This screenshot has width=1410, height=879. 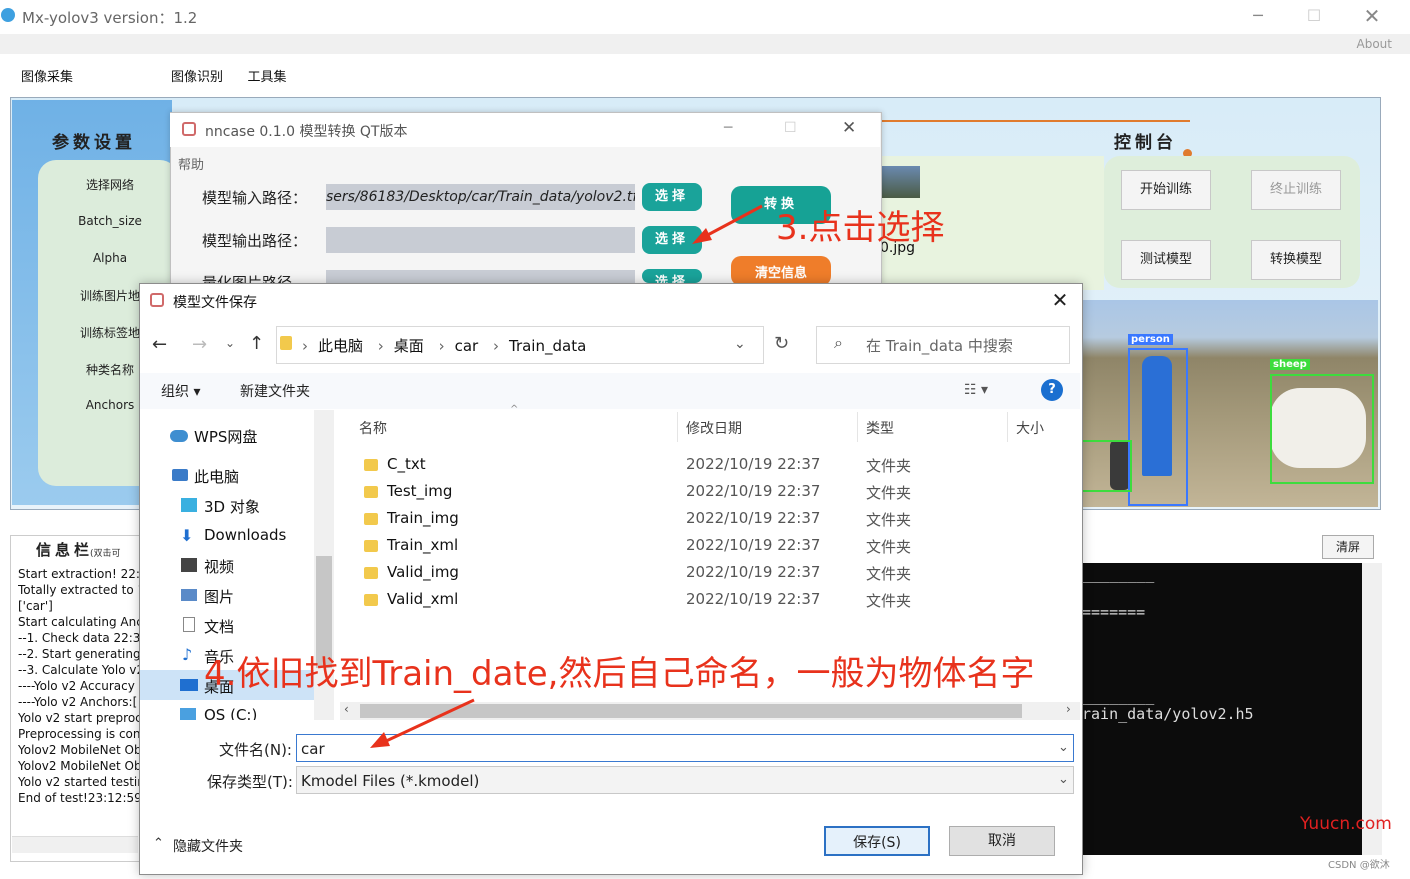 I want to click on tab-image-recognition: 图像识别, so click(x=197, y=78).